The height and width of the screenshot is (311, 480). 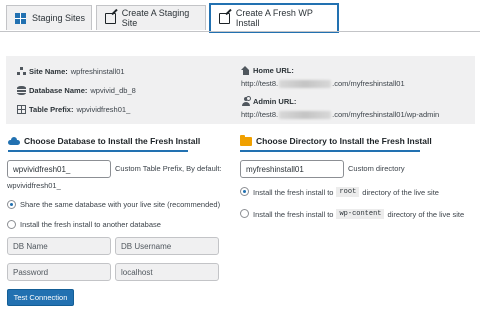 I want to click on root-option-suffix: directory of the live site, so click(x=400, y=192).